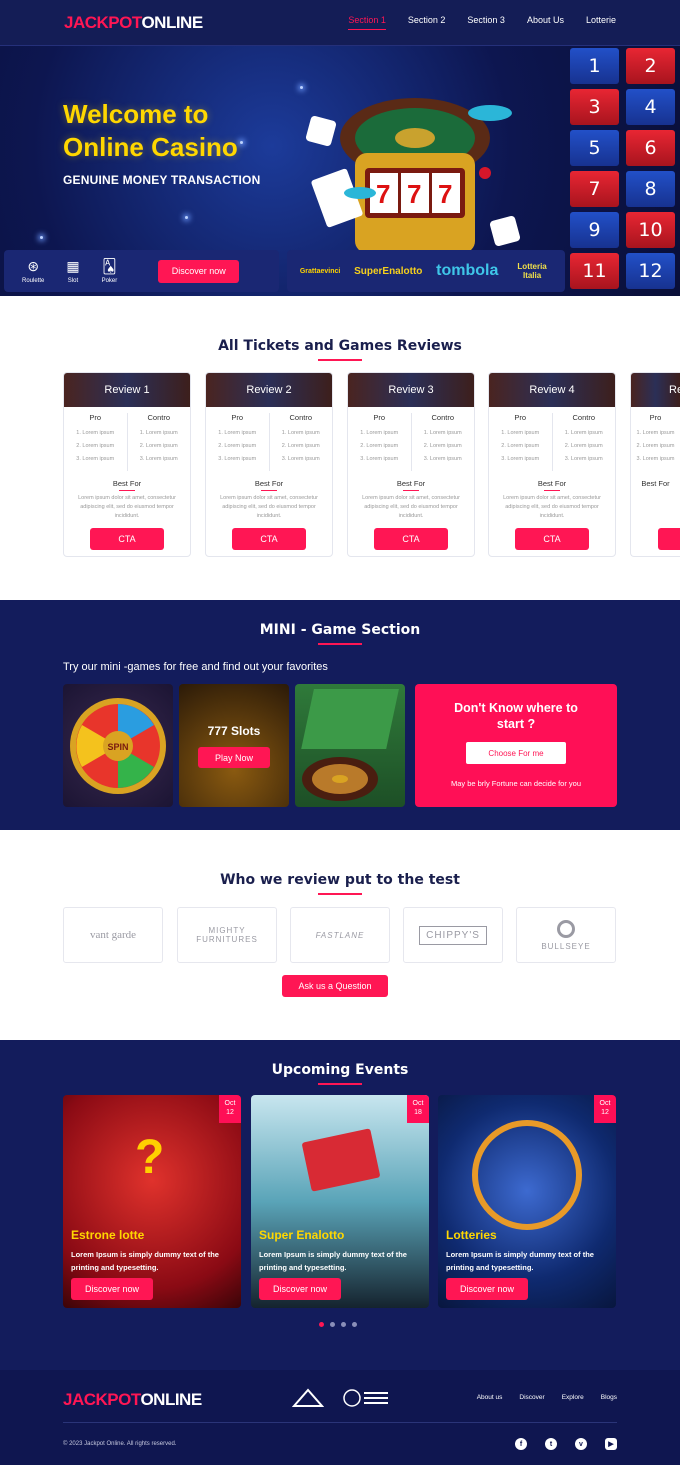 This screenshot has width=680, height=1465. Describe the element at coordinates (650, 189) in the screenshot. I see `number-tile: 8` at that location.